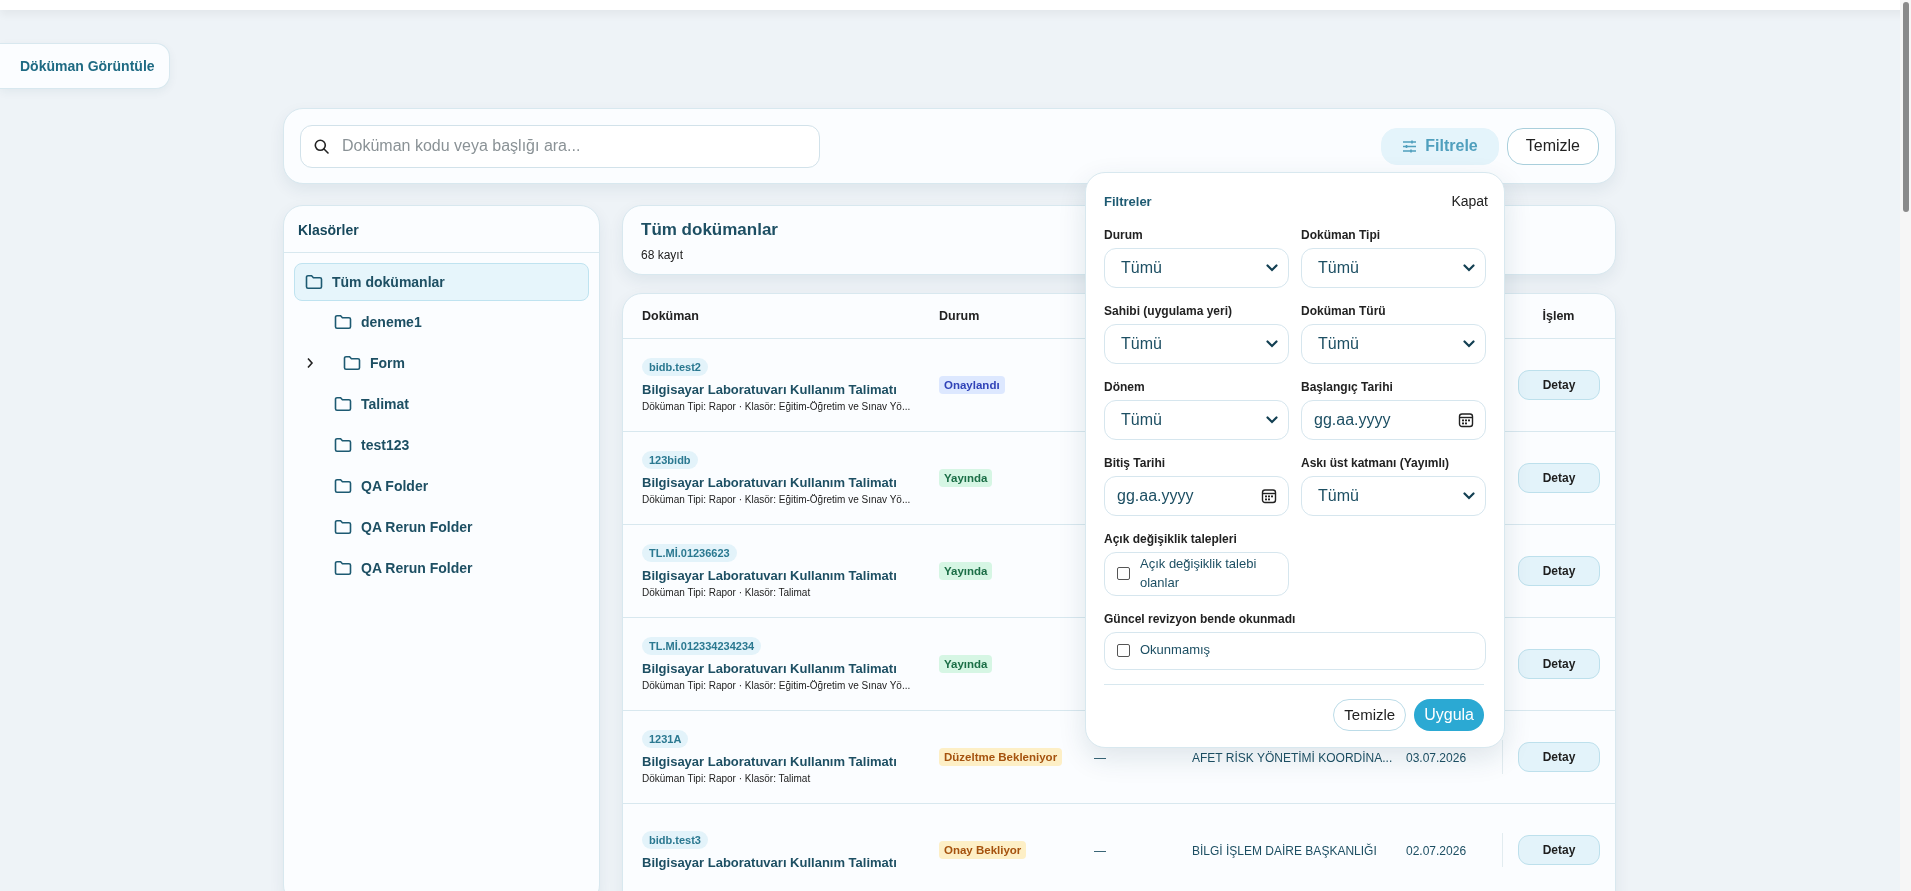 The height and width of the screenshot is (891, 1911). What do you see at coordinates (671, 316) in the screenshot?
I see `column-header: Doküman` at bounding box center [671, 316].